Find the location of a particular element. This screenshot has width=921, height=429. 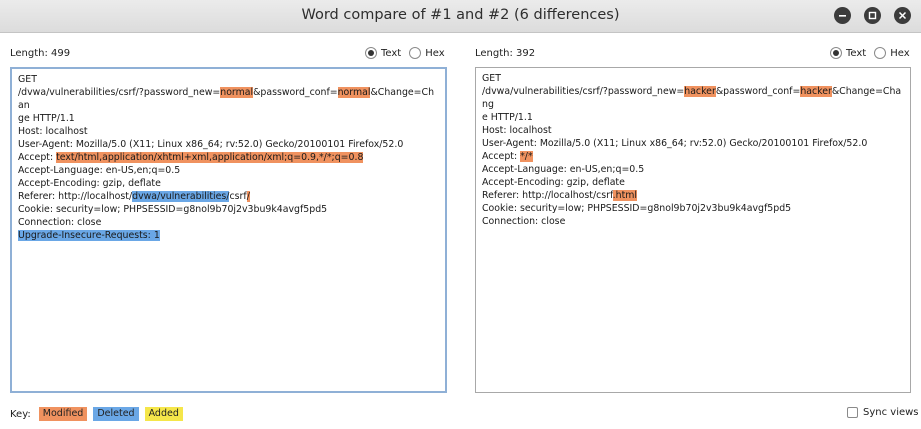

sync-views-control: Sync views is located at coordinates (883, 412).